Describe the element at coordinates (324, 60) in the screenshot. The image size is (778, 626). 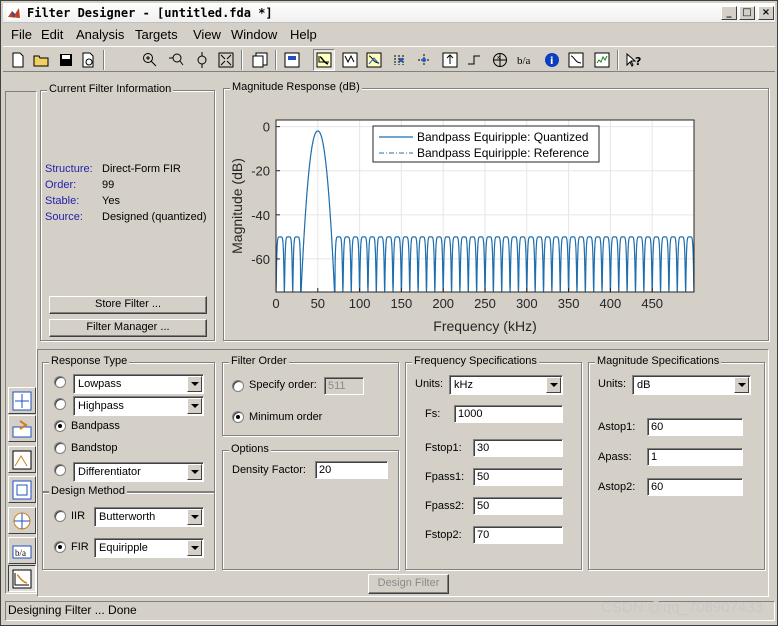
I see `magnitude-response-icon` at that location.